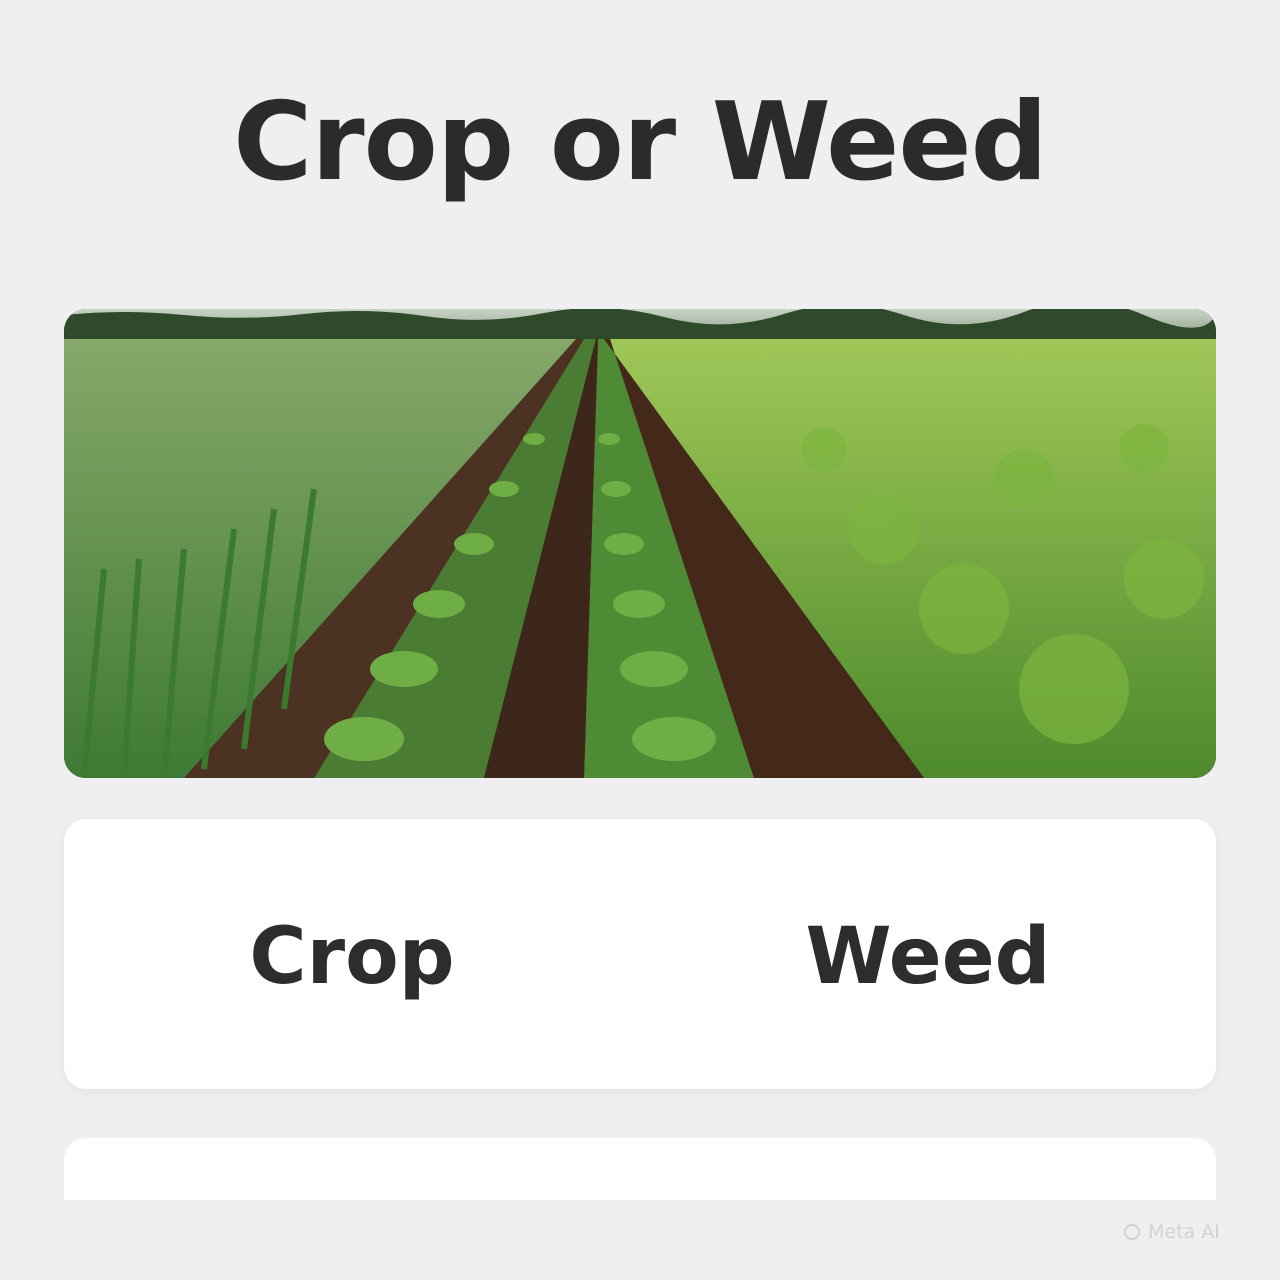  I want to click on crop-button: Crop, so click(352, 957).